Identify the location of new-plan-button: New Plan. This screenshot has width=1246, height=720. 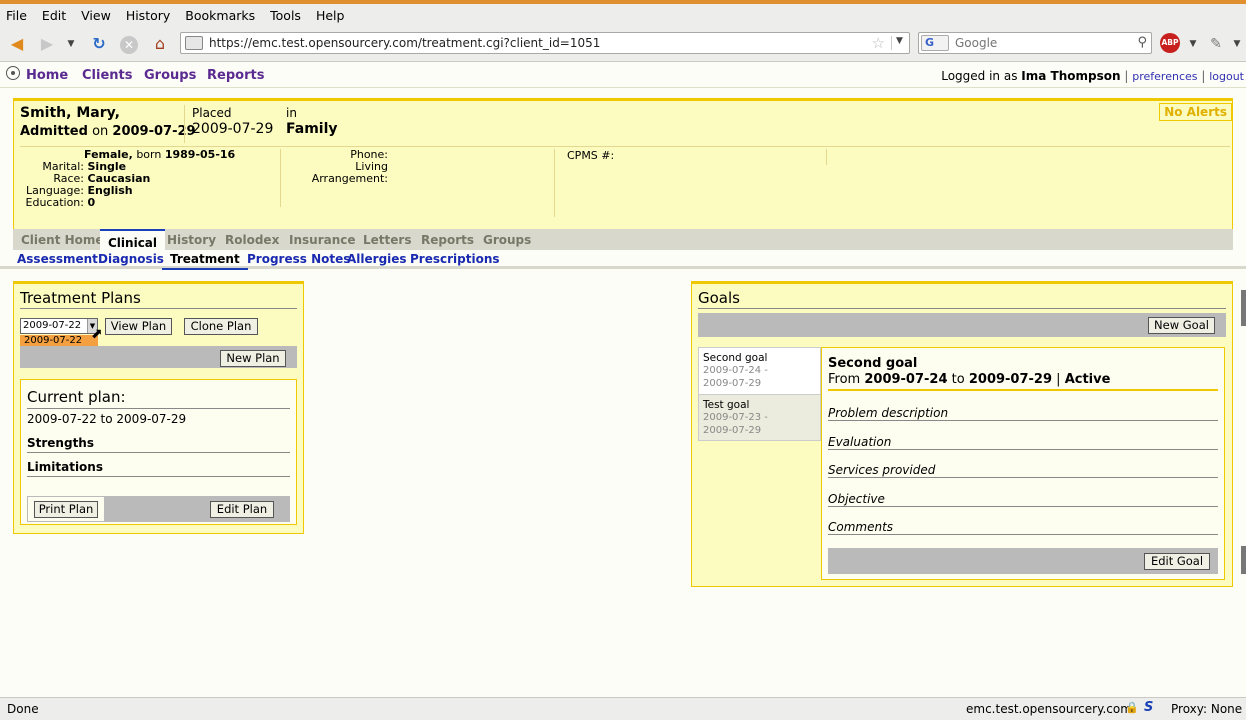
(253, 358).